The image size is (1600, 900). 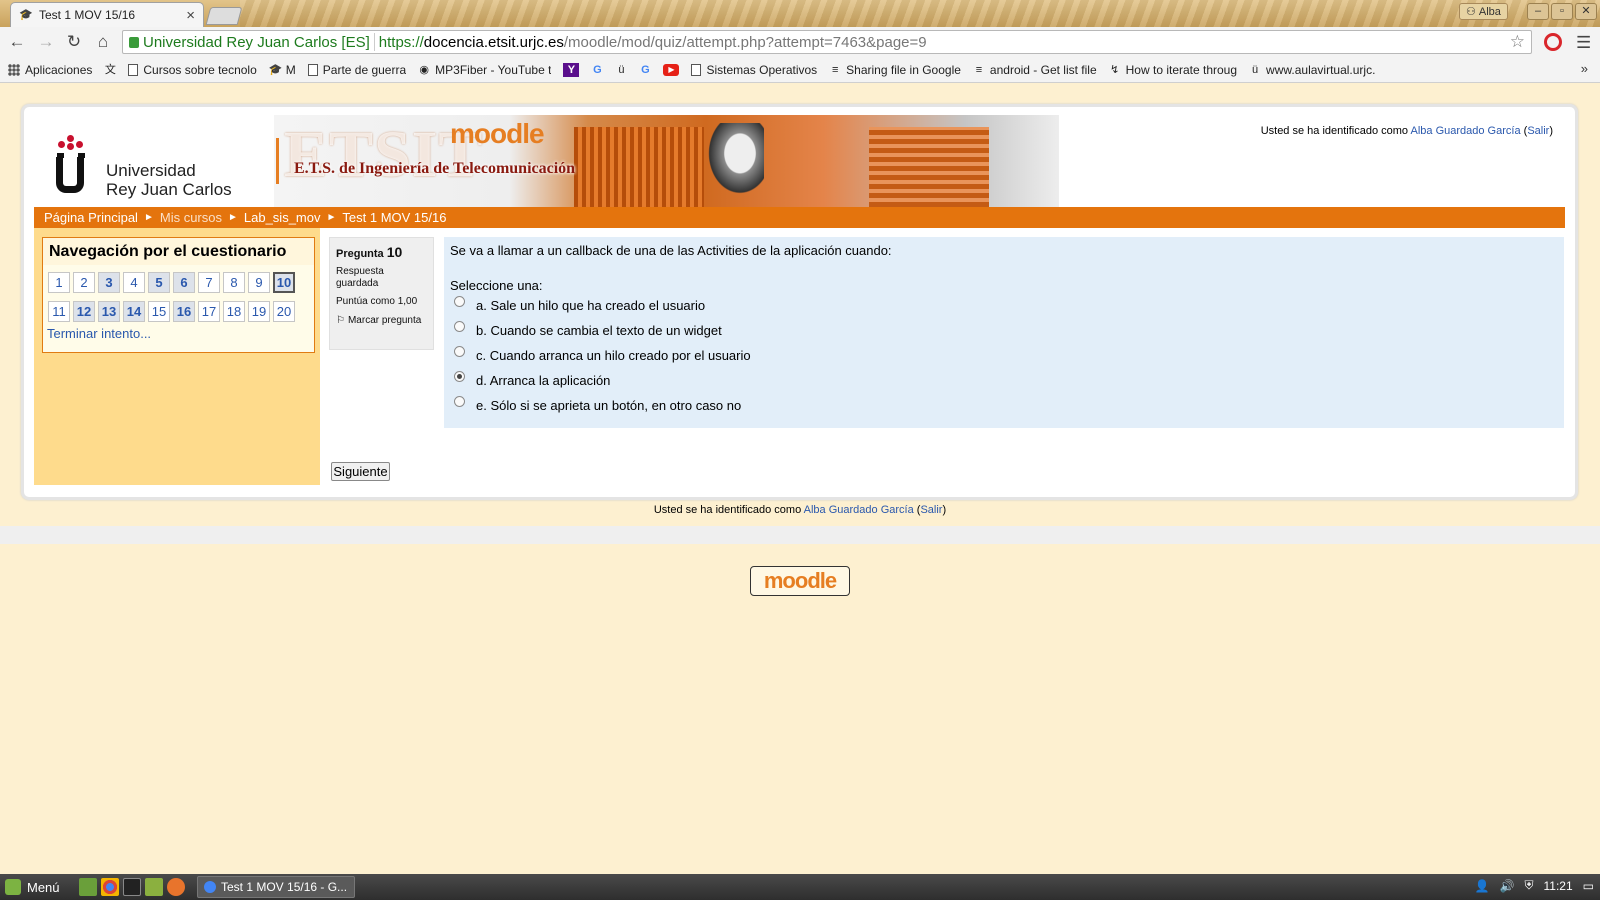 I want to click on question-nav-button: 5, so click(x=159, y=282).